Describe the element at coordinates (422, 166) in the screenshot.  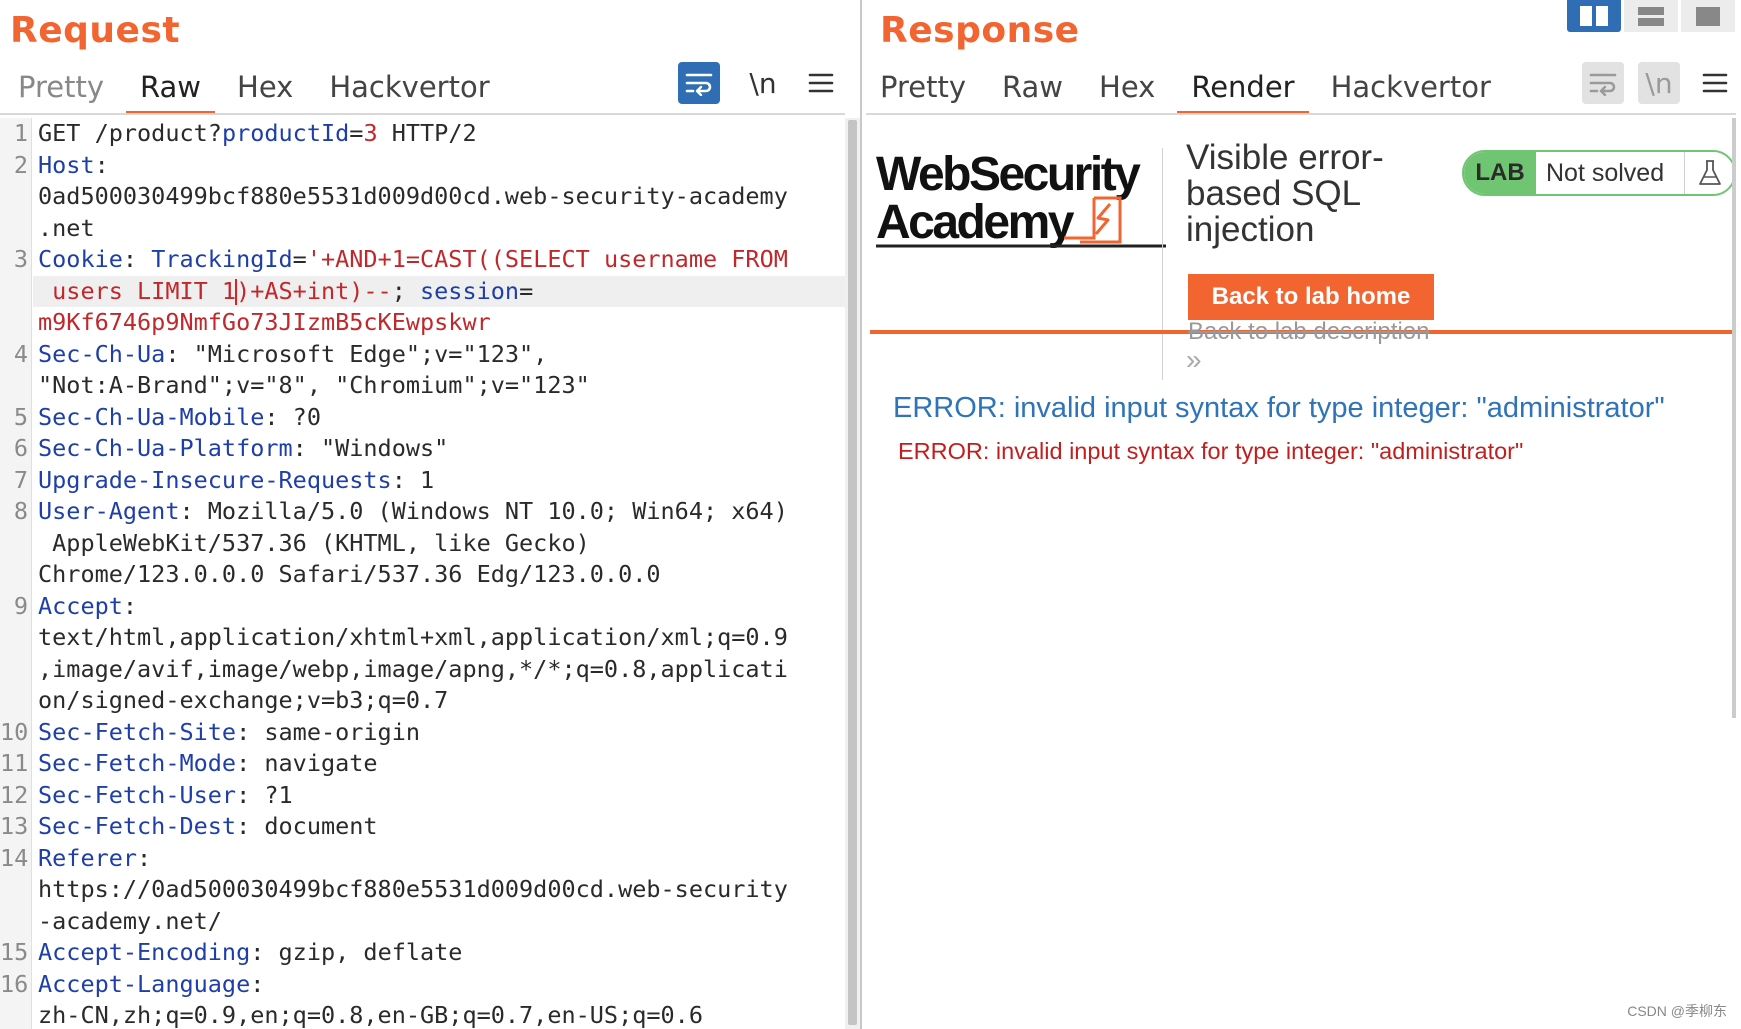
I see `editor-line: 2 Host:` at that location.